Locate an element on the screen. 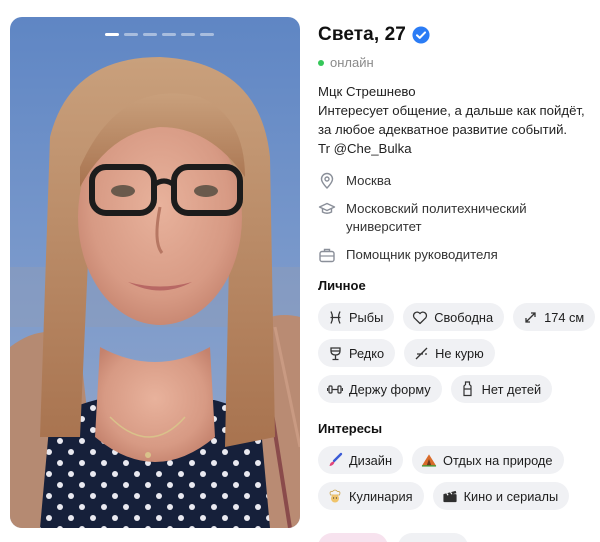  chip-interest-movies: Кино и сериалы is located at coordinates (501, 496).